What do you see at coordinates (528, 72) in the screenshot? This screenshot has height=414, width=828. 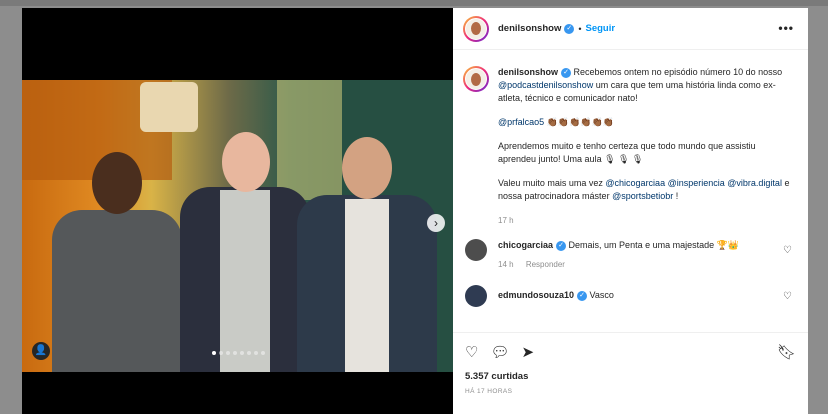 I see `caption-username: denilsonshow` at bounding box center [528, 72].